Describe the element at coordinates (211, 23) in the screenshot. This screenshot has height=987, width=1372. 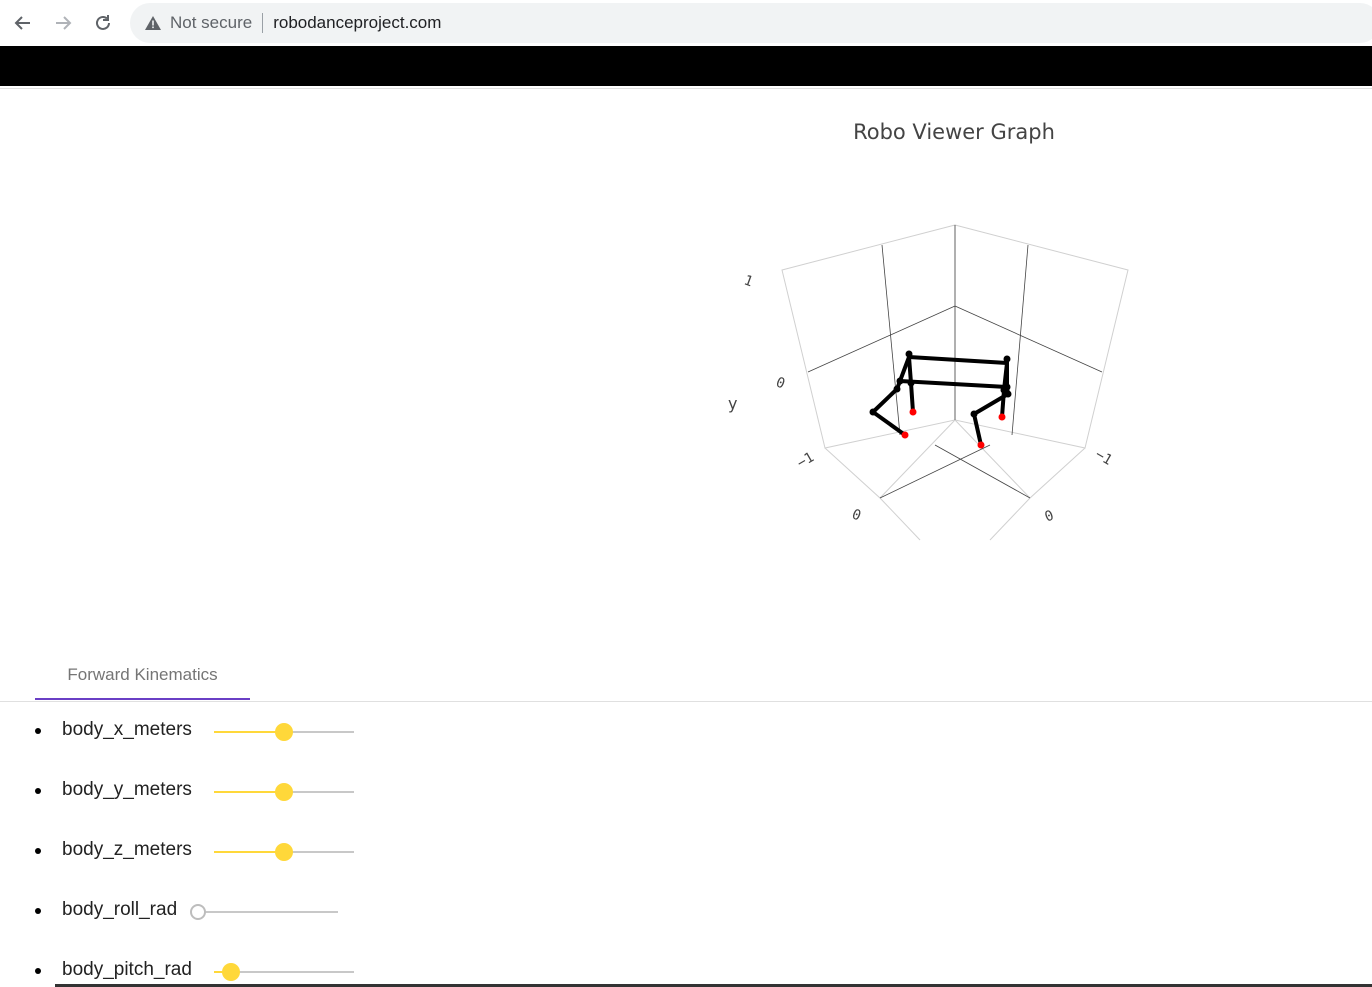
I see `security-status: Not secure` at that location.